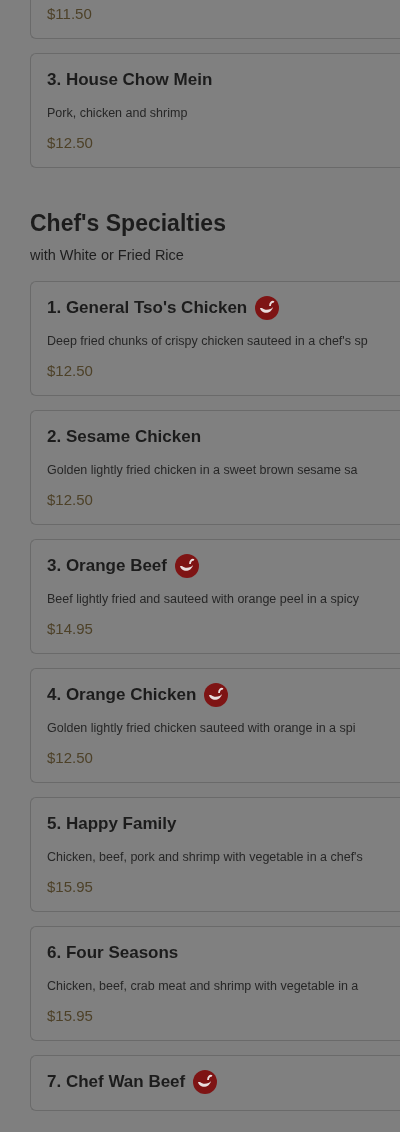 The image size is (400, 1132). I want to click on dish-name: 6. Four Seasons, so click(113, 953).